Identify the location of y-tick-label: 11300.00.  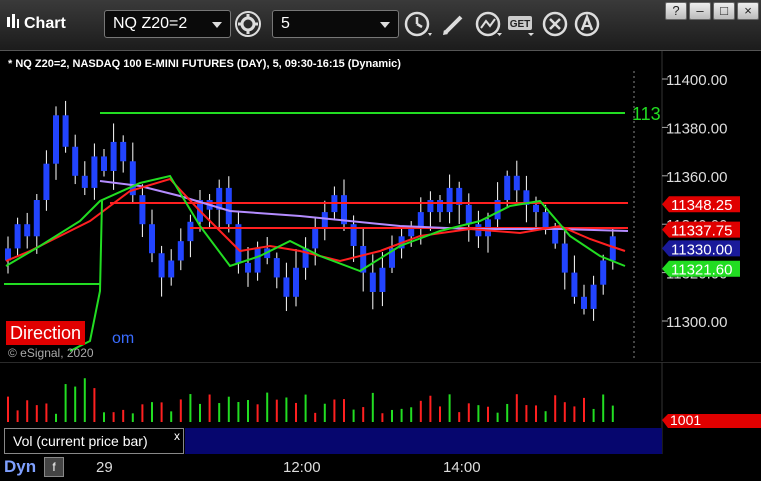
(696, 322).